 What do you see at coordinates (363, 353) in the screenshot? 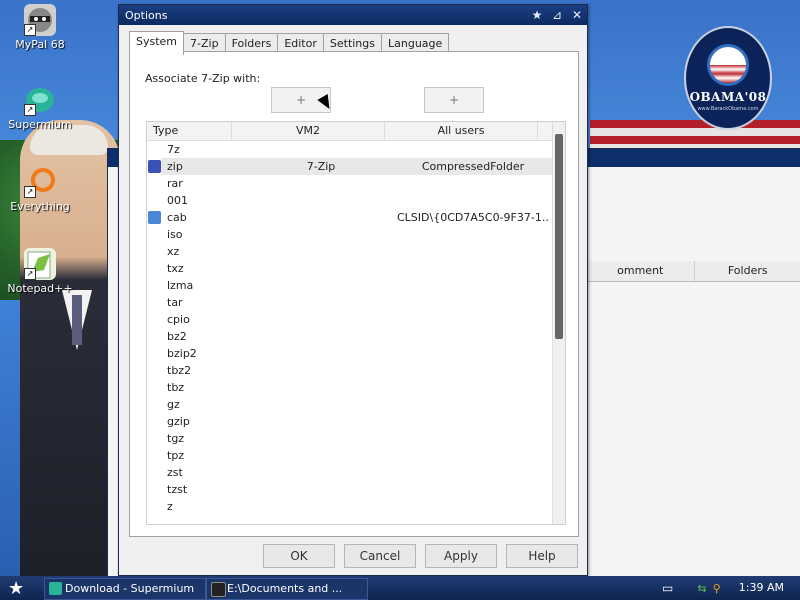
I see `list-item: bzip2` at bounding box center [363, 353].